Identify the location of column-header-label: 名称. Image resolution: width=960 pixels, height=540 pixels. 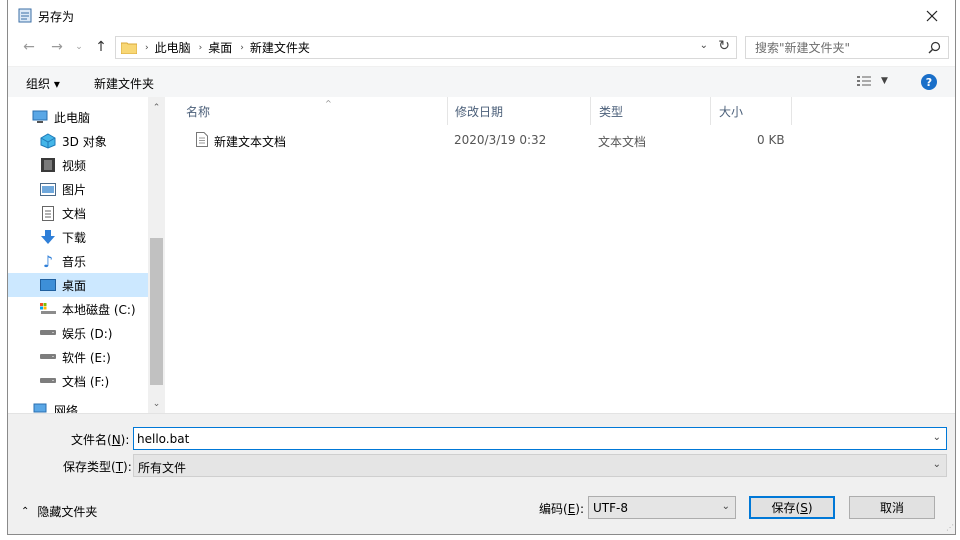
(198, 111).